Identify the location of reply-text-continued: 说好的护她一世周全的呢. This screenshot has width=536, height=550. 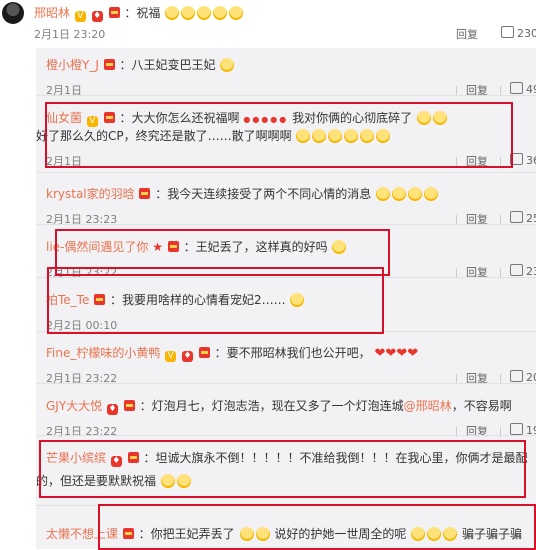
(340, 534).